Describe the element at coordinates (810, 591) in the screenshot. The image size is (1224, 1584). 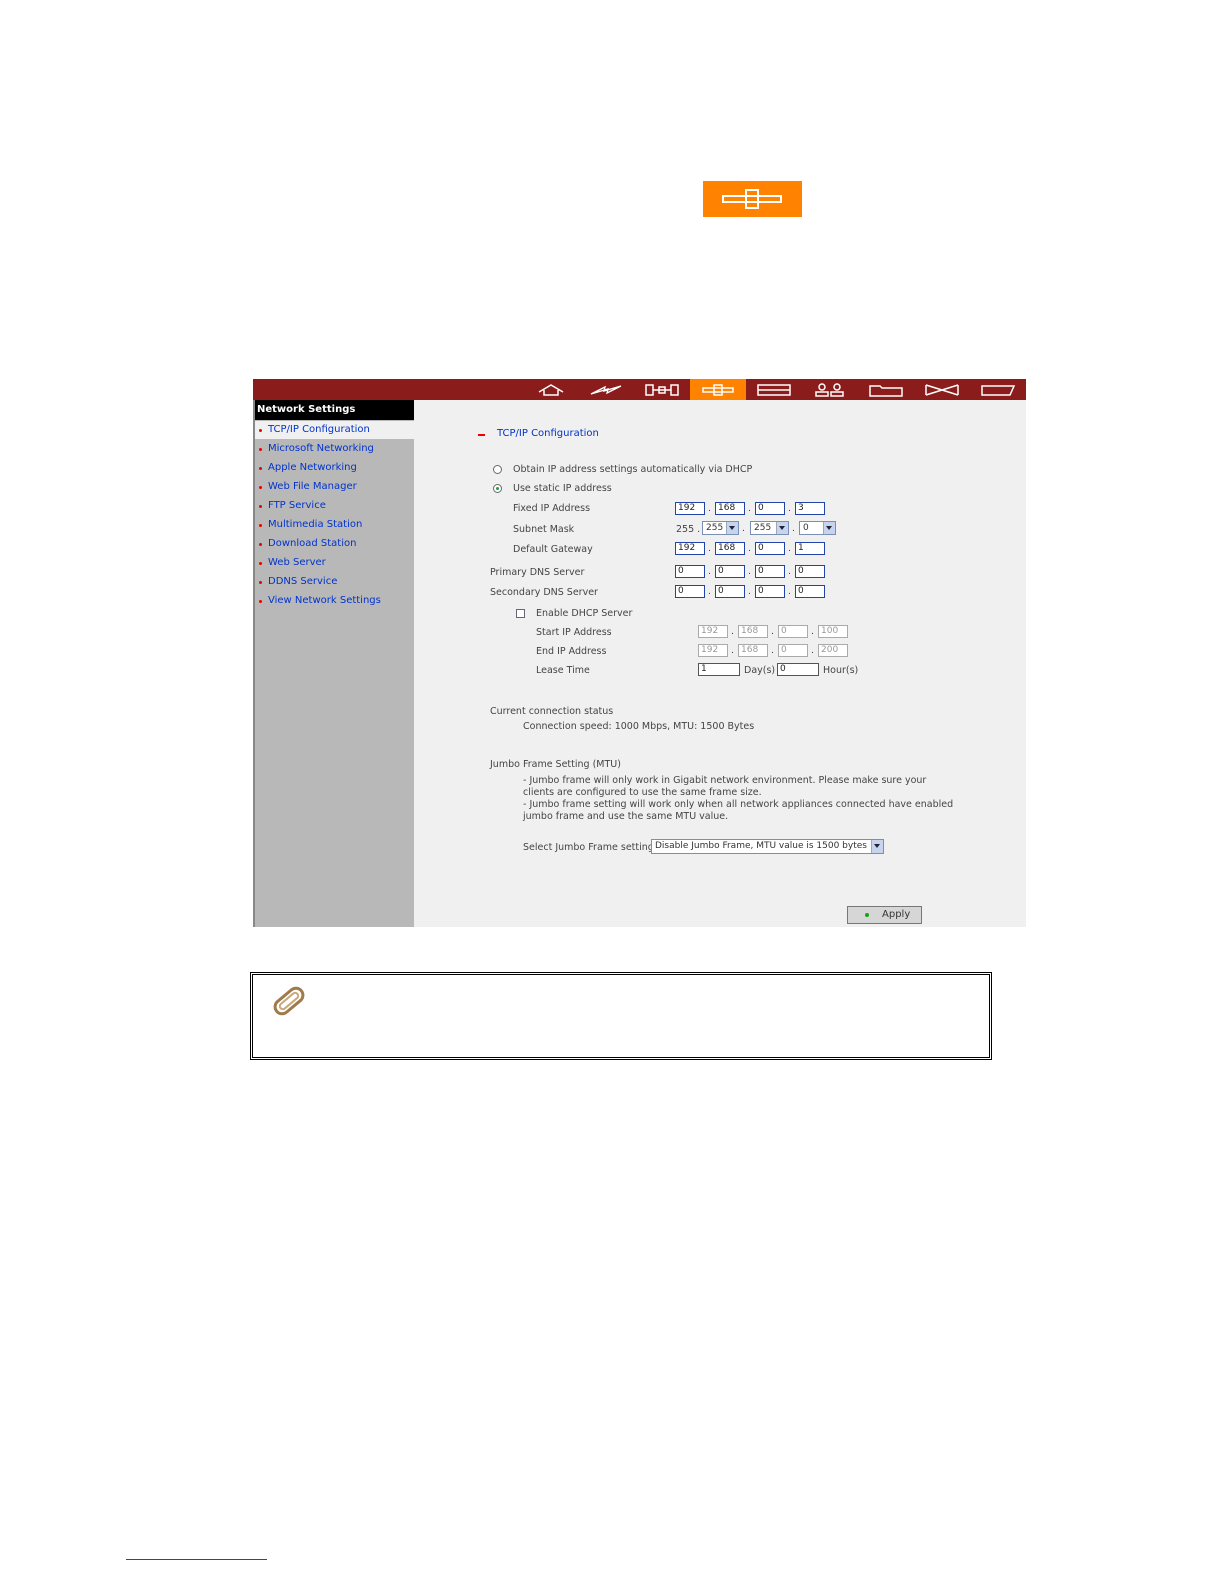
I see `secondary-dns-octet-4: 0` at that location.